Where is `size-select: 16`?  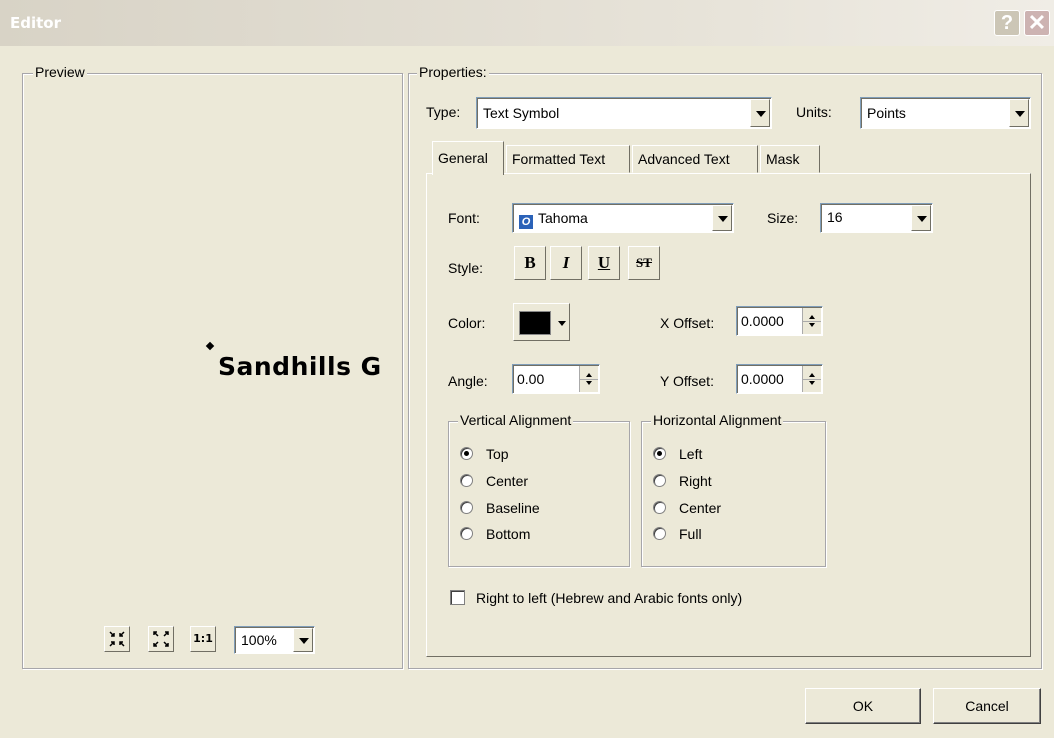
size-select: 16 is located at coordinates (876, 218).